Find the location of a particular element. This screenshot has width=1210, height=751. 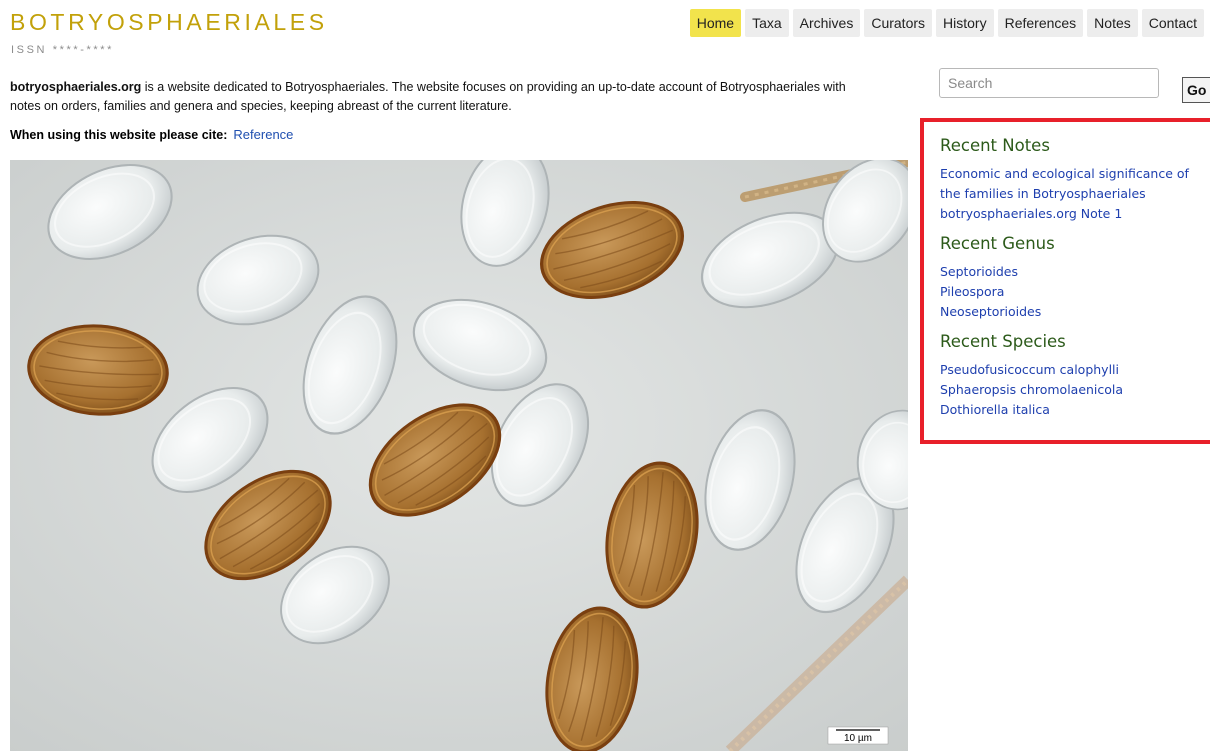

nav-contact: Contact is located at coordinates (1172, 23).